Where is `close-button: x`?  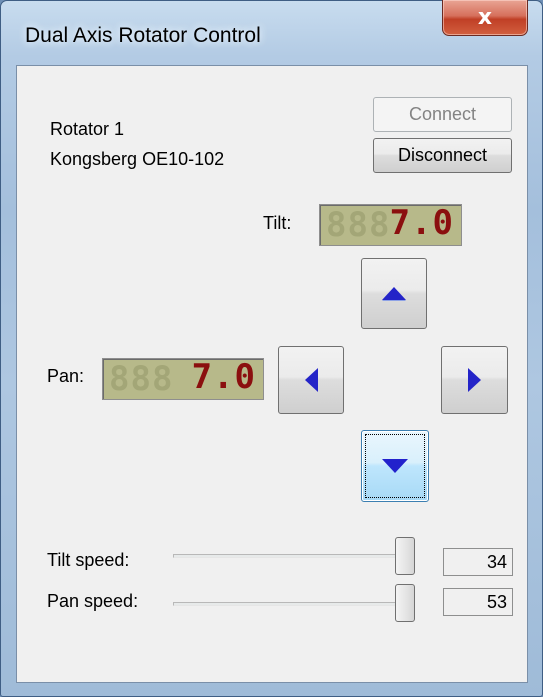
close-button: x is located at coordinates (485, 18).